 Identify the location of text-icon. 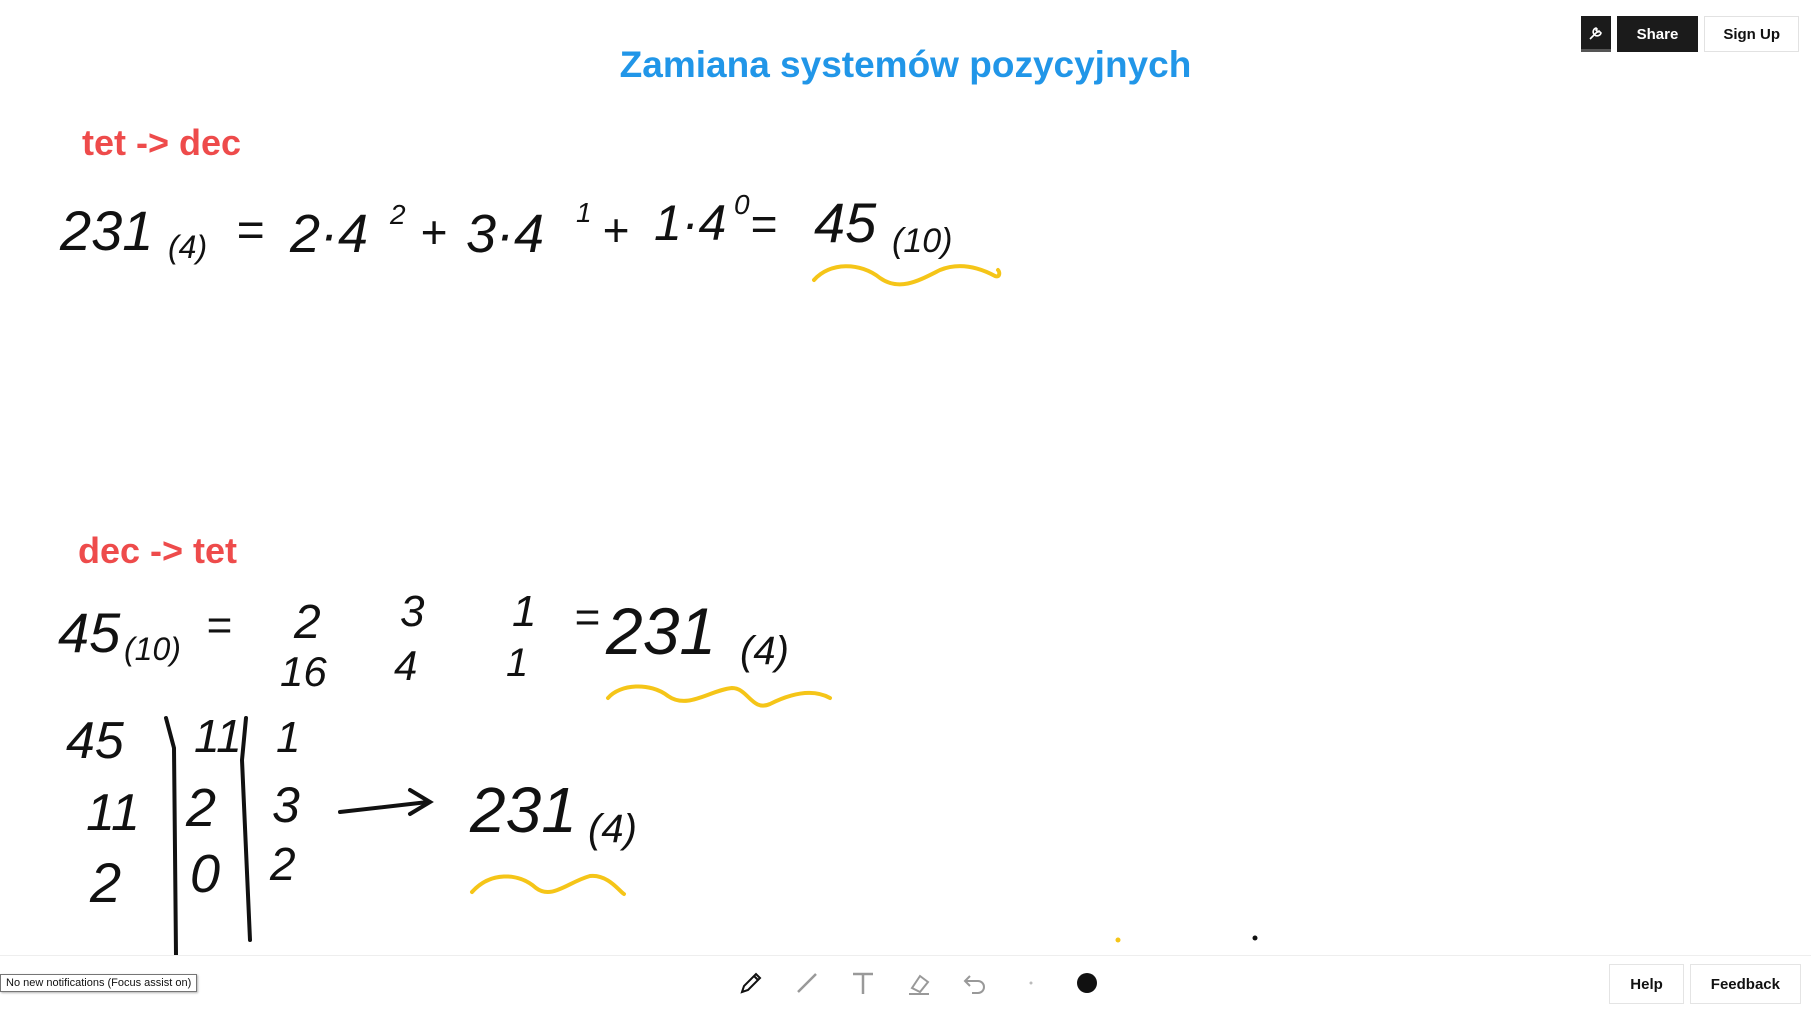
(863, 983).